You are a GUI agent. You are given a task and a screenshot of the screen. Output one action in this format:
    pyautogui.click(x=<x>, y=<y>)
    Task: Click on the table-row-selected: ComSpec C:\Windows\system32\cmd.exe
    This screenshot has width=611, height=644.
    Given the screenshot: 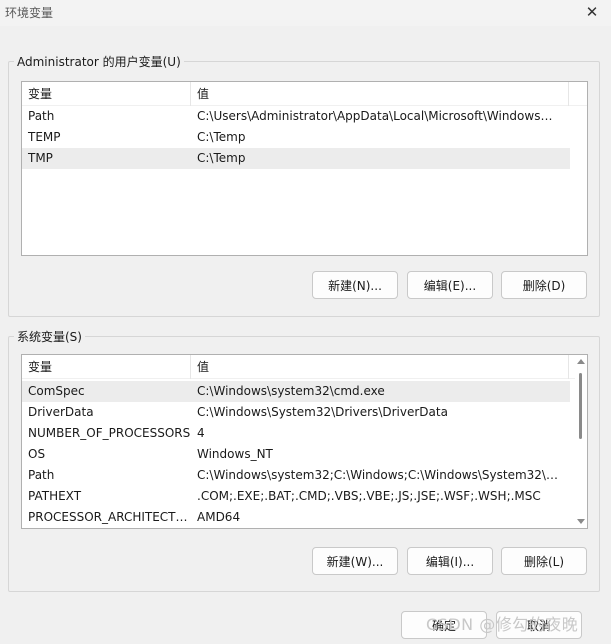 What is the action you would take?
    pyautogui.click(x=296, y=391)
    